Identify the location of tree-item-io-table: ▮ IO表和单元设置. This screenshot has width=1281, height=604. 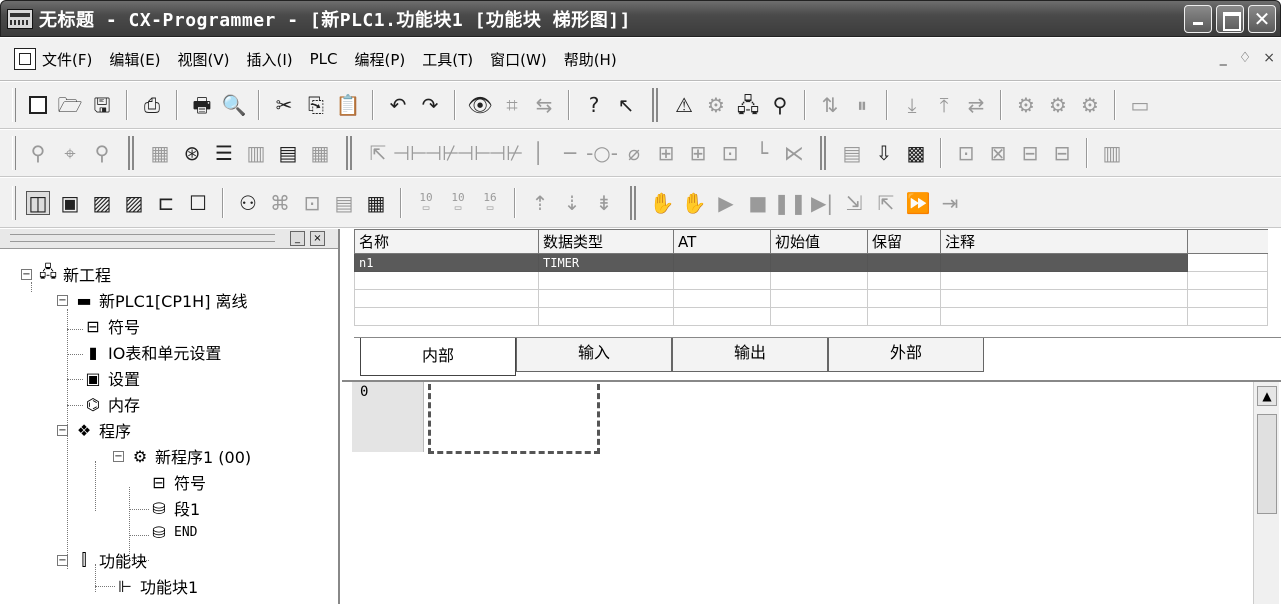
(152, 352).